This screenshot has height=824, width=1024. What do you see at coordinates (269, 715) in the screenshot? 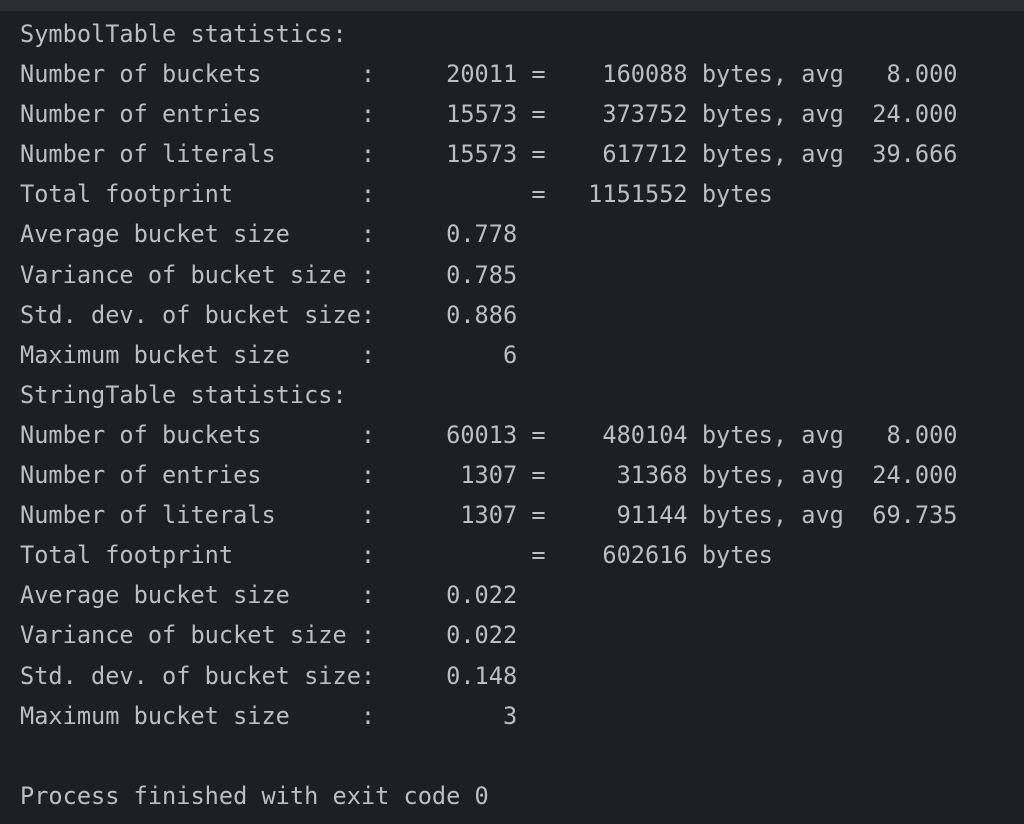
I see `console-line: Maximum bucket size : 3` at bounding box center [269, 715].